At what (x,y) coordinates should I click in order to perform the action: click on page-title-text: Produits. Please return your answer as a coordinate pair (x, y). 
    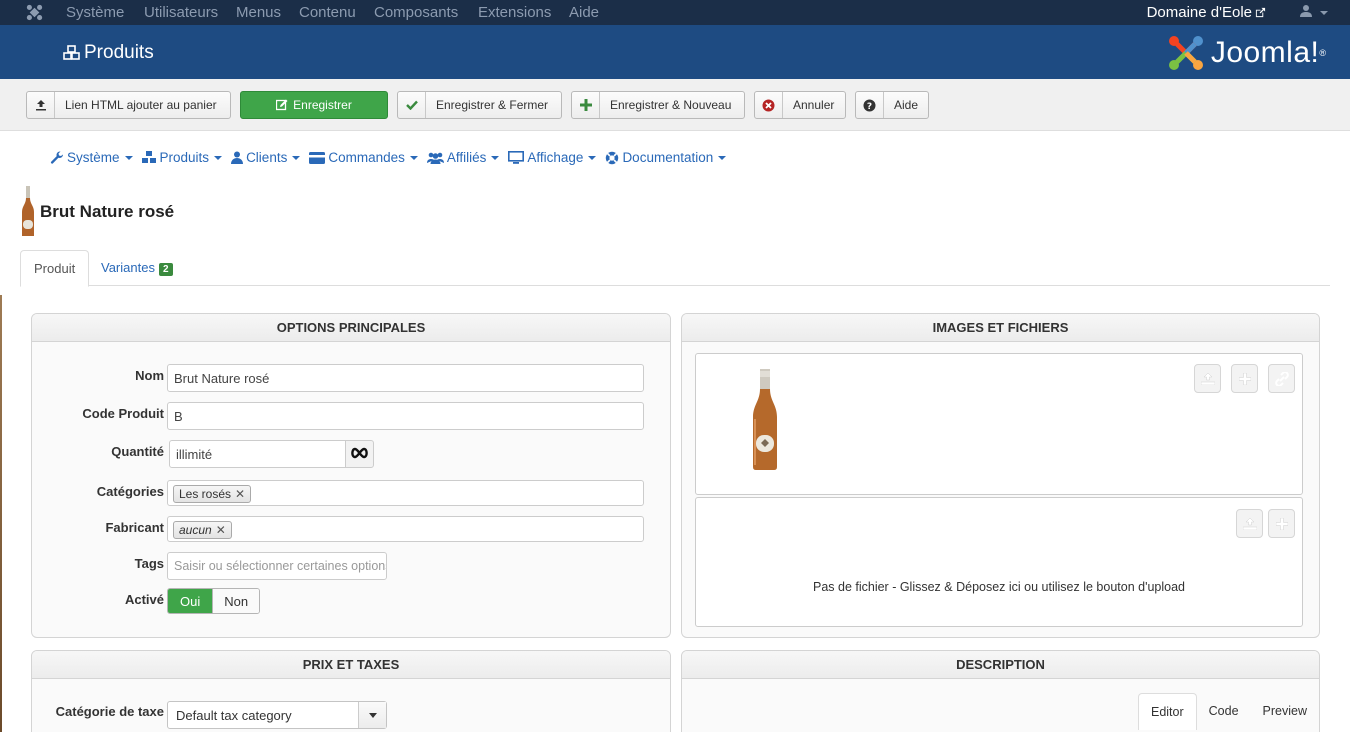
    Looking at the image, I should click on (119, 52).